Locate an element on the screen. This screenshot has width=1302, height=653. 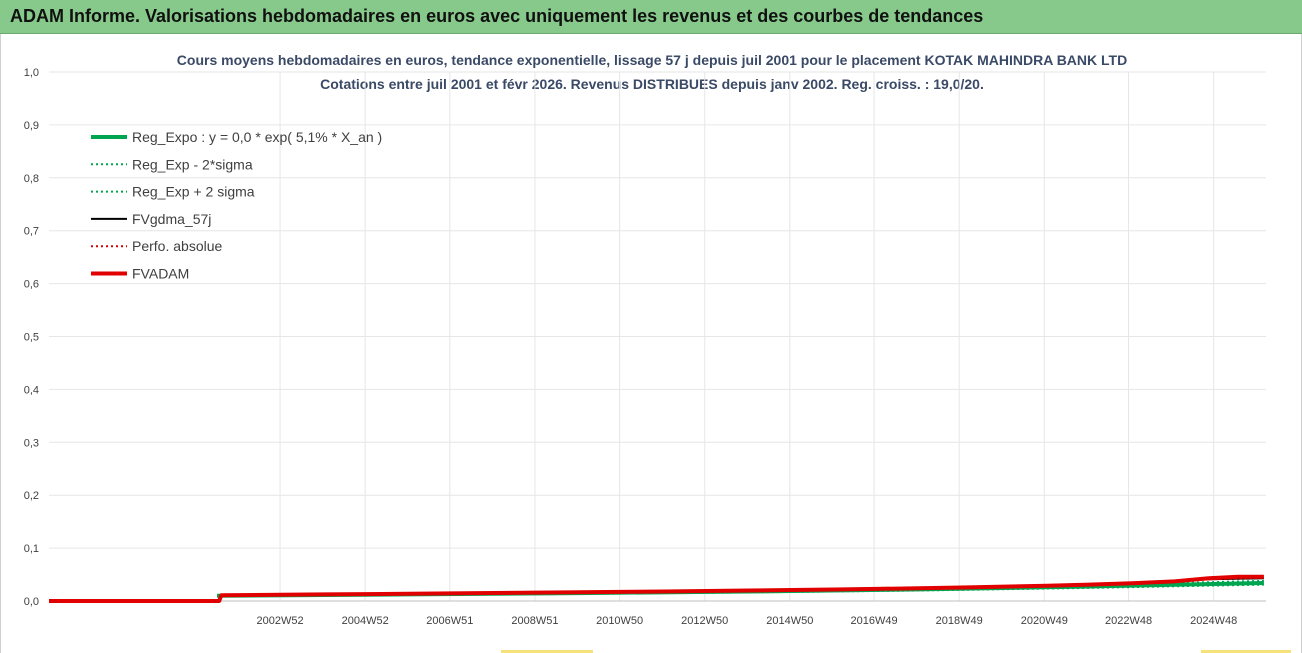
y-tick-label: 0,5 is located at coordinates (31, 338).